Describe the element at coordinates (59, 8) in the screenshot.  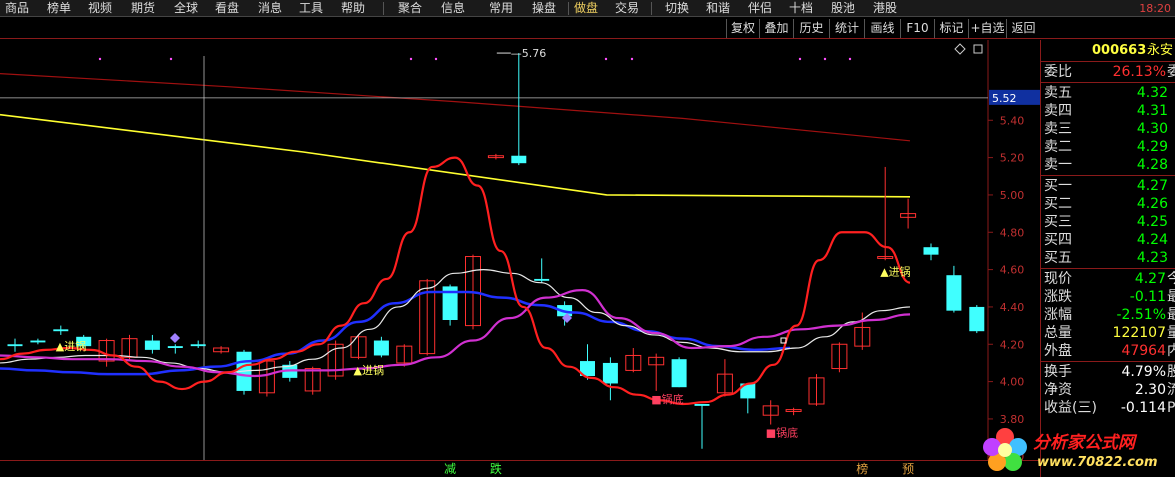
I see `menu-item: 榜单` at that location.